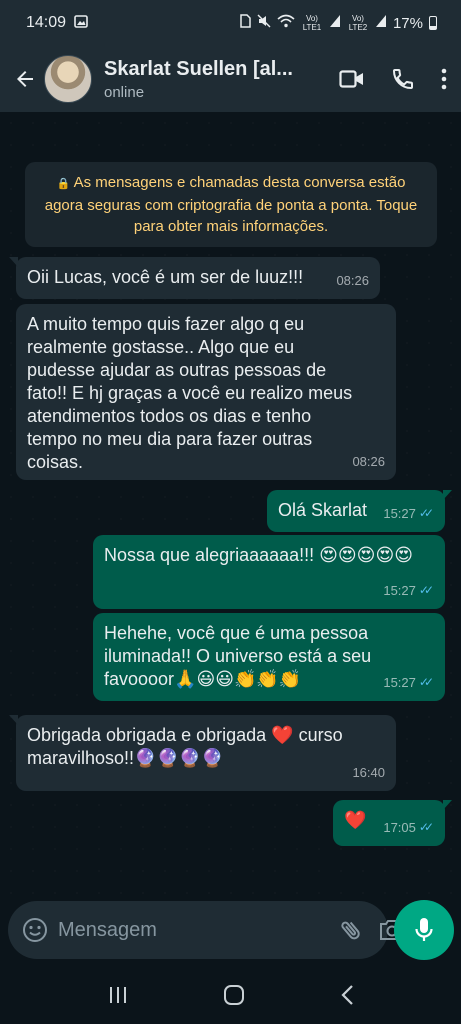 This screenshot has height=1024, width=461. I want to click on attach-icon, so click(351, 930).